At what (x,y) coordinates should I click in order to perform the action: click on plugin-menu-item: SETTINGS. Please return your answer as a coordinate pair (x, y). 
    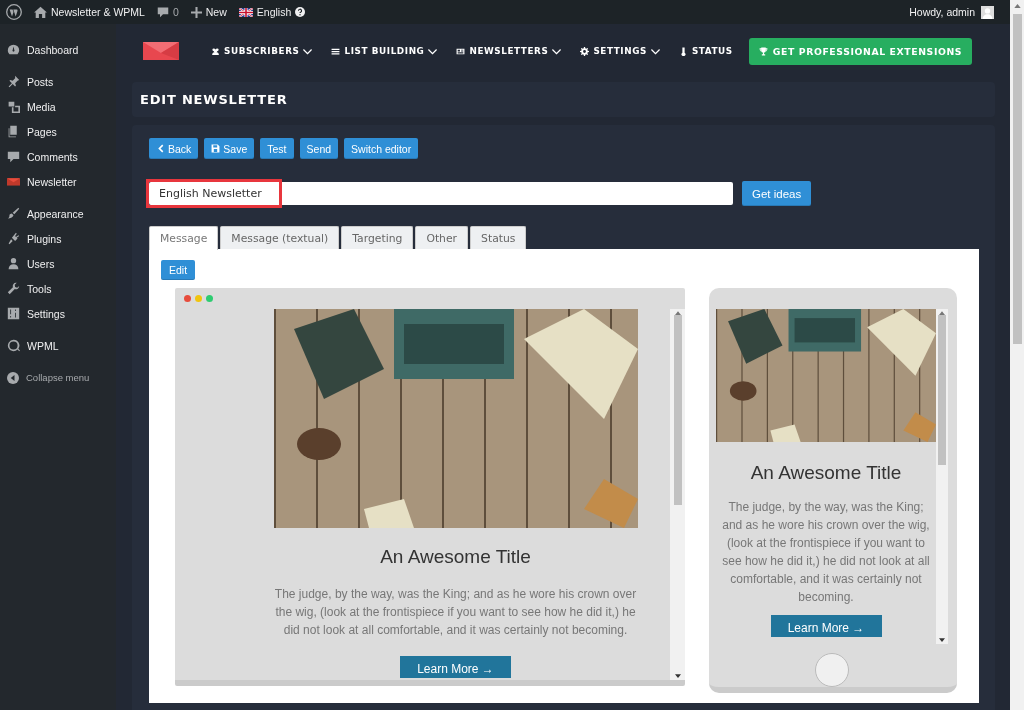
    Looking at the image, I should click on (620, 51).